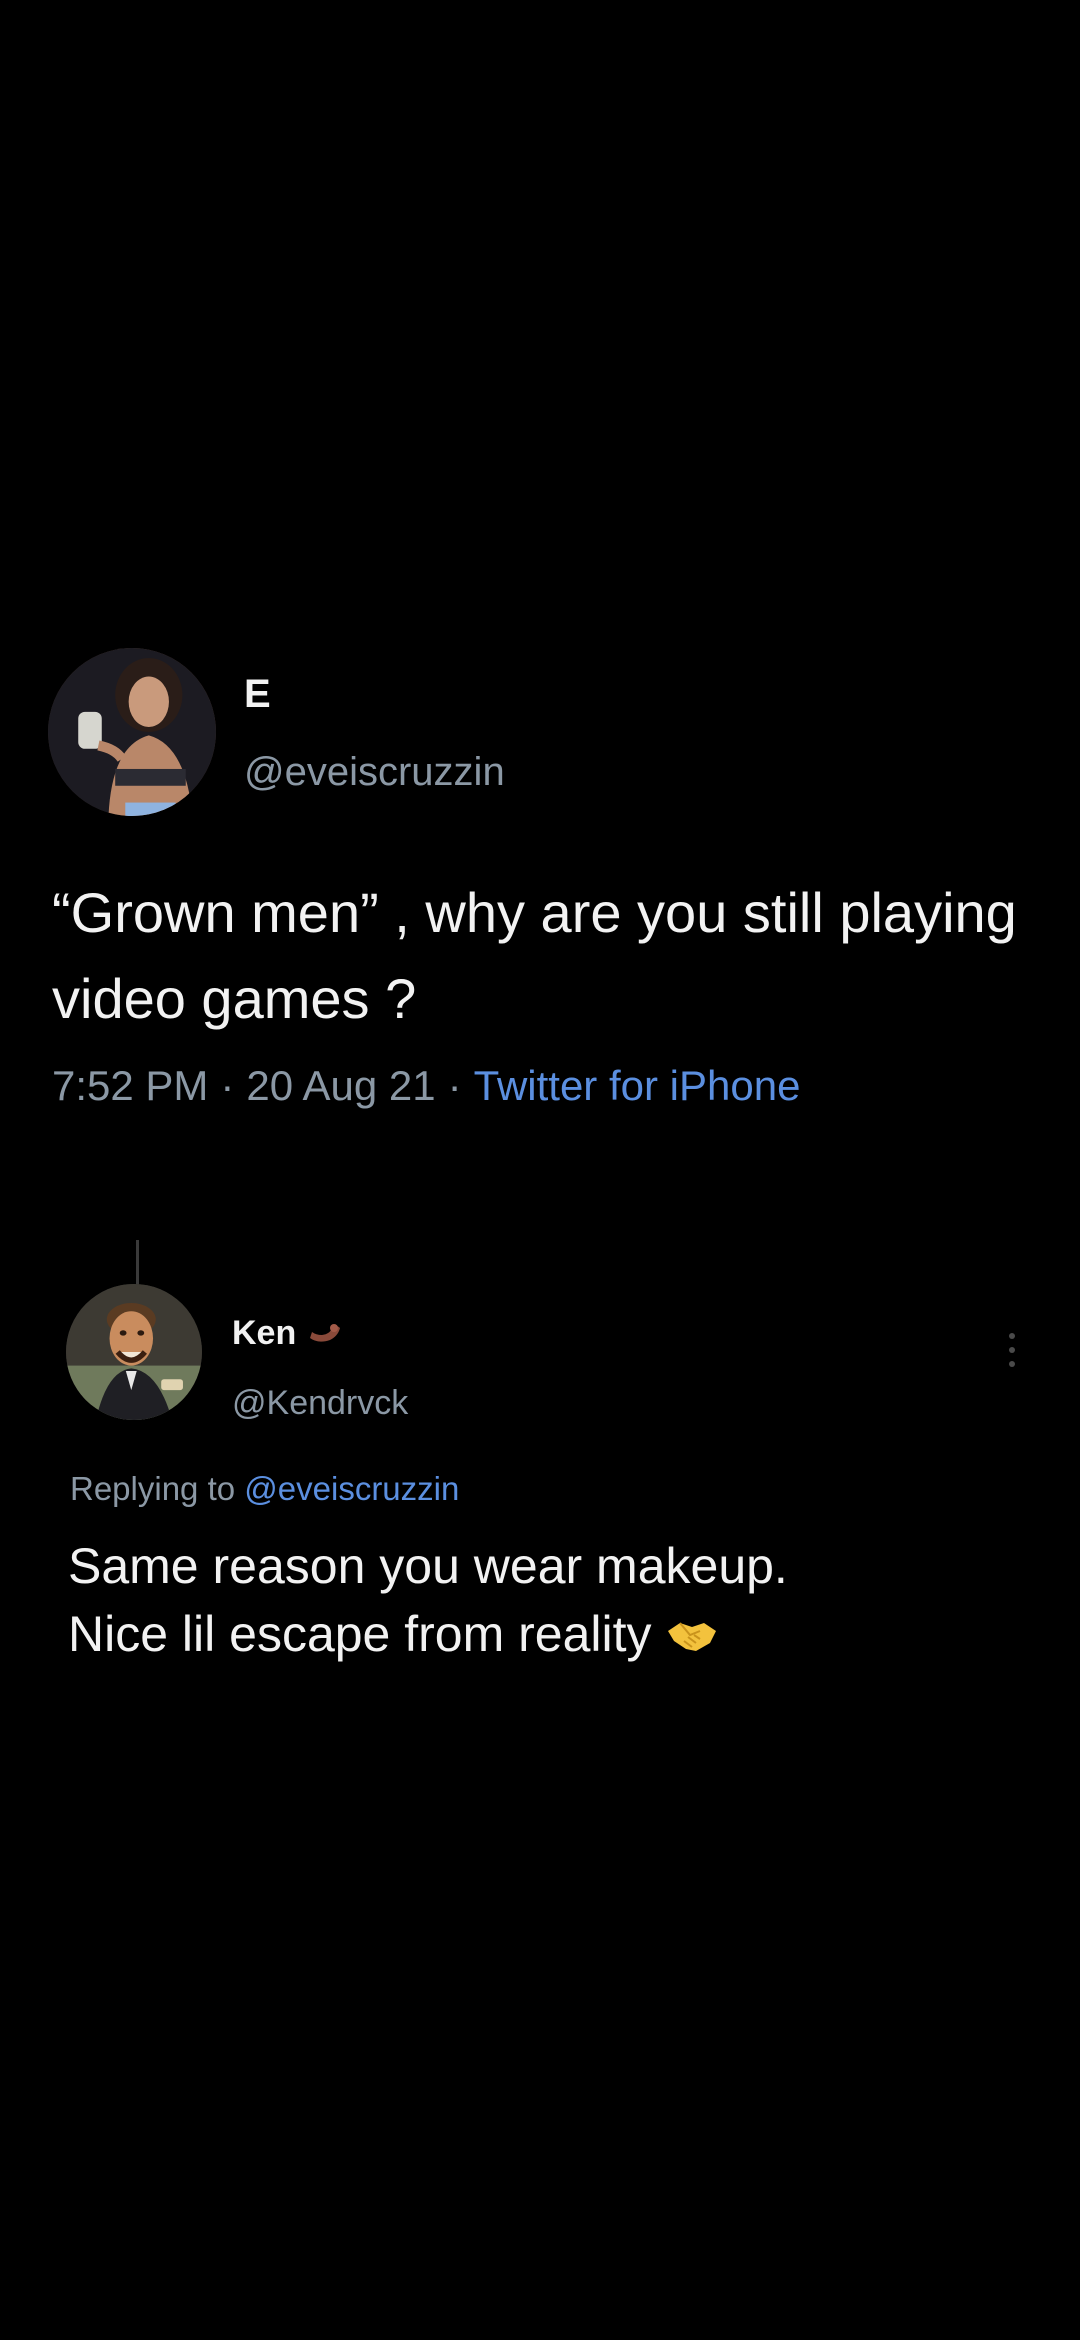 The image size is (1080, 2340). What do you see at coordinates (374, 772) in the screenshot?
I see `original-tweet-handle: @eveiscruzzin` at bounding box center [374, 772].